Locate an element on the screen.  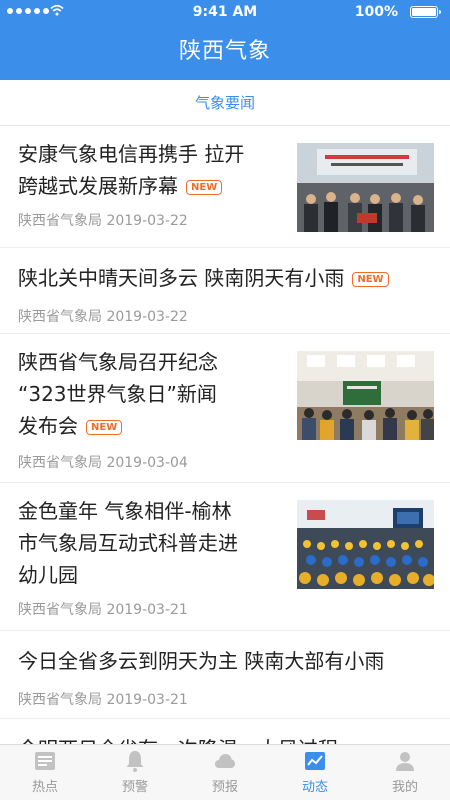
section-tab: 气象要闻 is located at coordinates (225, 103).